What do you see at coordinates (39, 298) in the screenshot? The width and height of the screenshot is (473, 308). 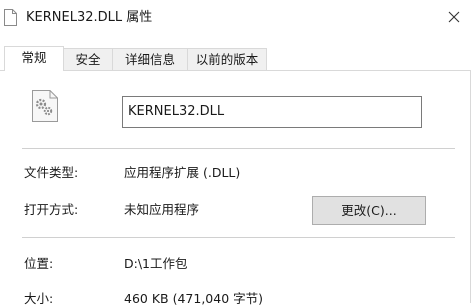 I see `size-label: 大小:` at bounding box center [39, 298].